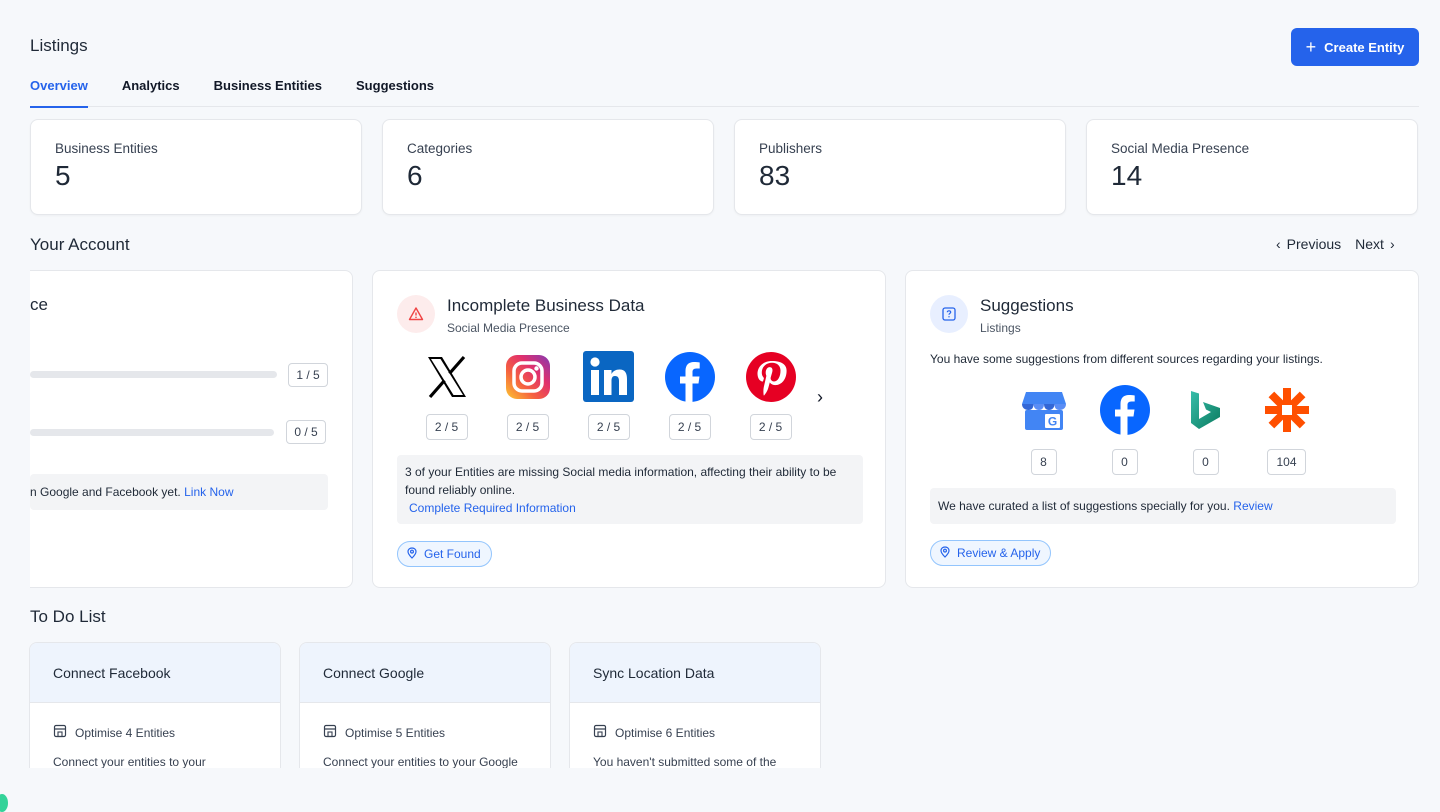 The width and height of the screenshot is (1440, 812). What do you see at coordinates (446, 395) in the screenshot?
I see `social-item-x: 2 / 5` at bounding box center [446, 395].